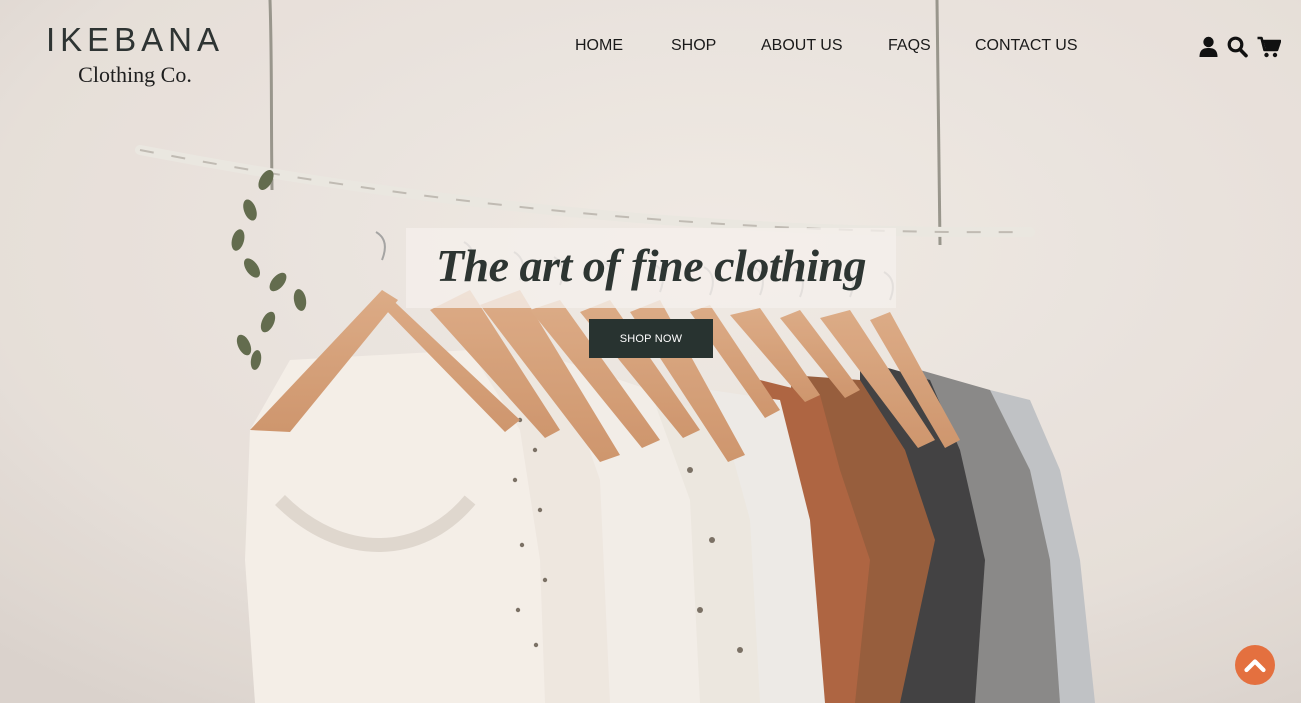 The image size is (1301, 703). What do you see at coordinates (651, 265) in the screenshot?
I see `hero-headline: The art of fine clothing` at bounding box center [651, 265].